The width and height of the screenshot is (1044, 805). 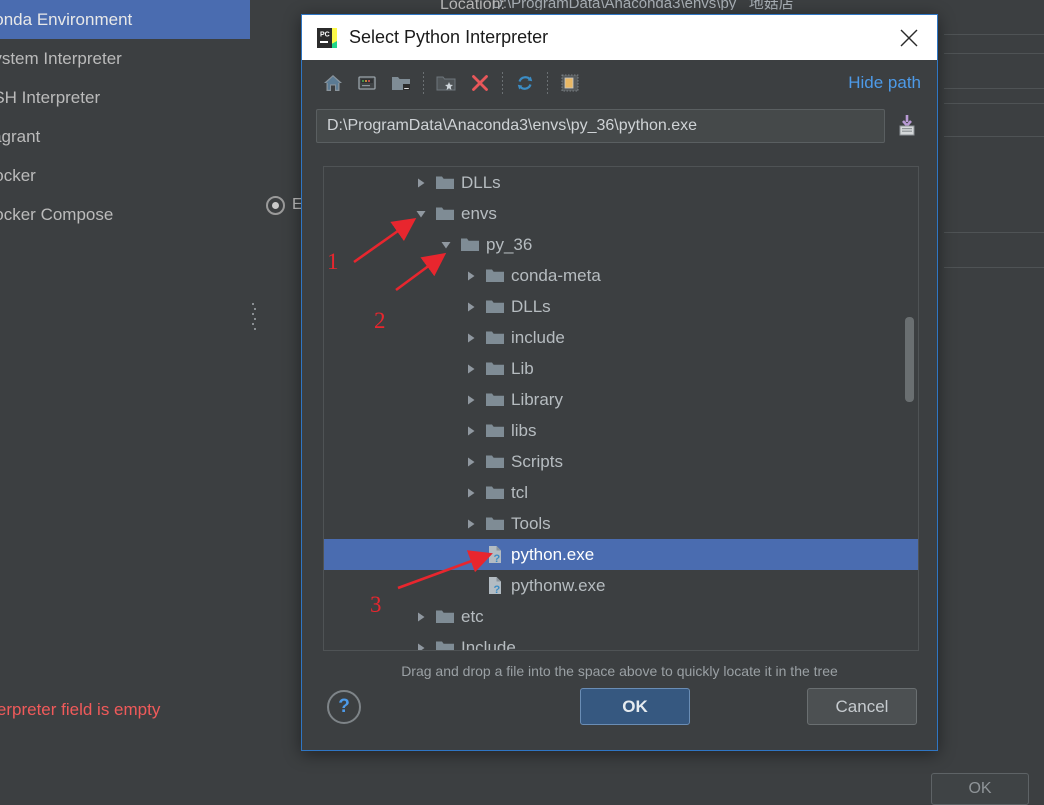 What do you see at coordinates (909, 359) in the screenshot?
I see `tree-scrollbar-thumb` at bounding box center [909, 359].